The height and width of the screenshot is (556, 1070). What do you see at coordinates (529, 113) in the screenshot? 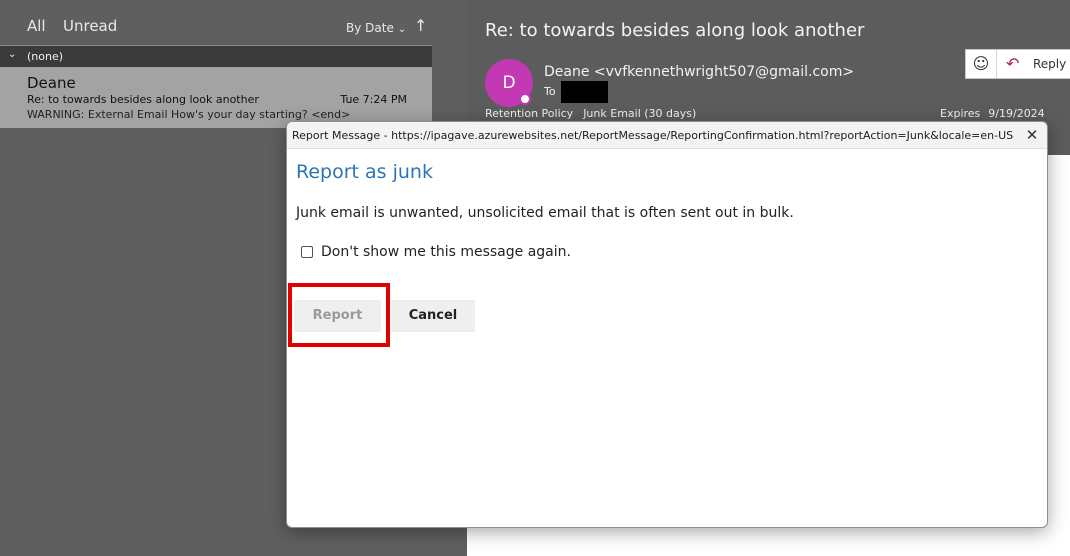
I see `retention-label: Retention Policy` at bounding box center [529, 113].